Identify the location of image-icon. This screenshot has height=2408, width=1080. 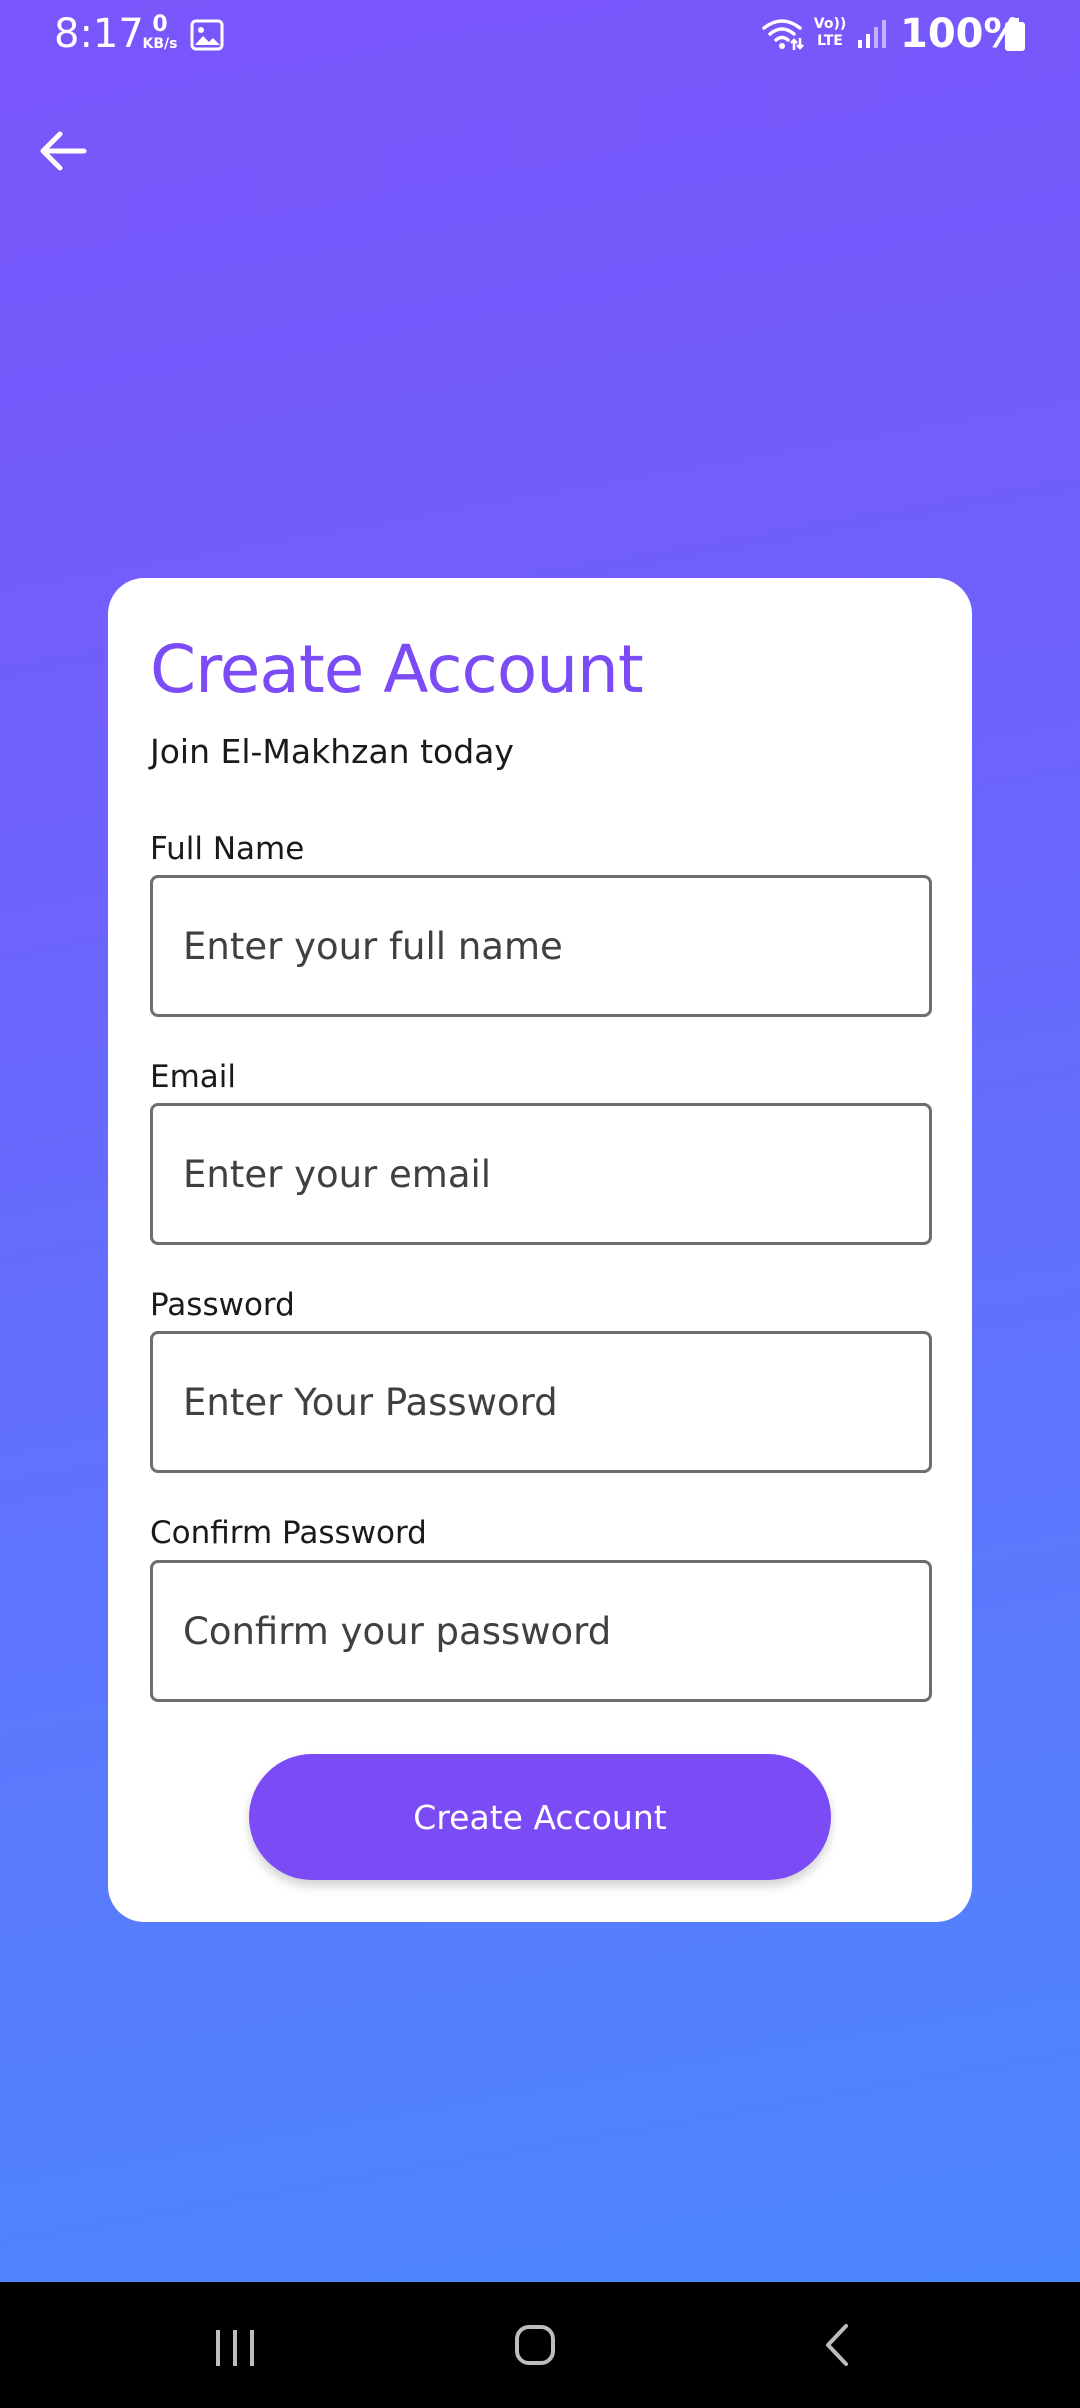
(207, 35).